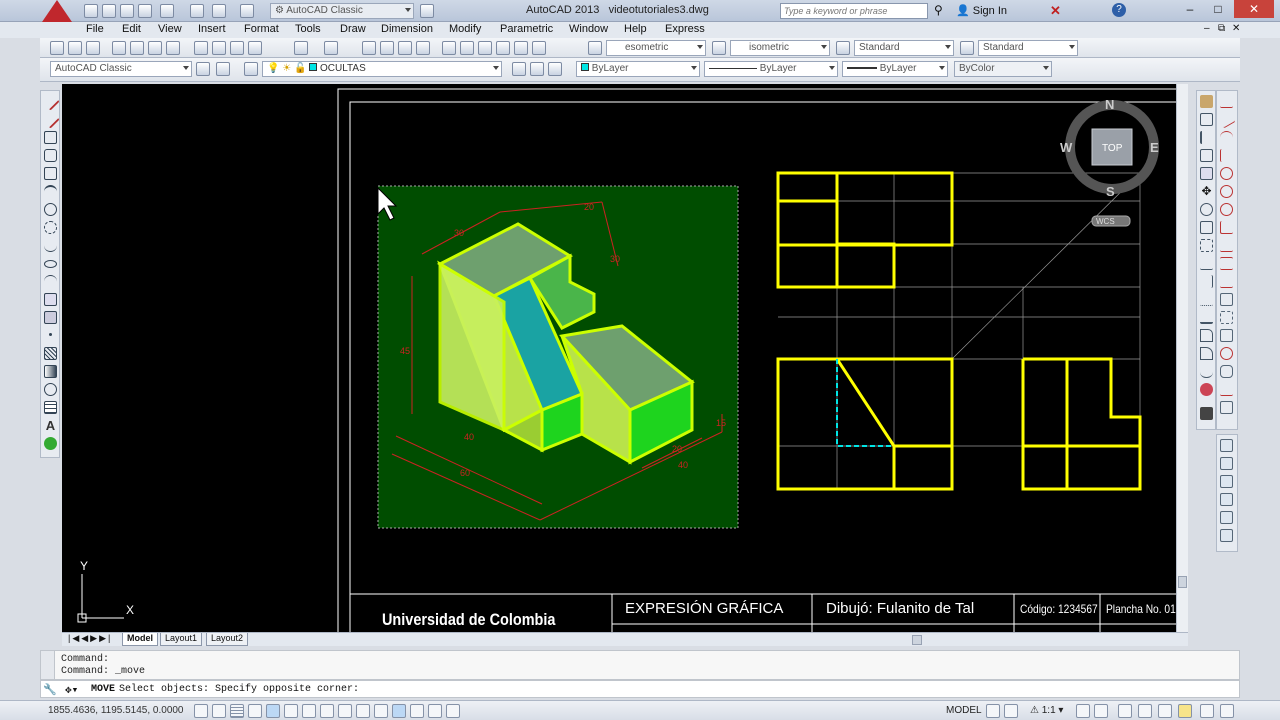 The image size is (1280, 720). I want to click on array-icon, so click(1206, 173).